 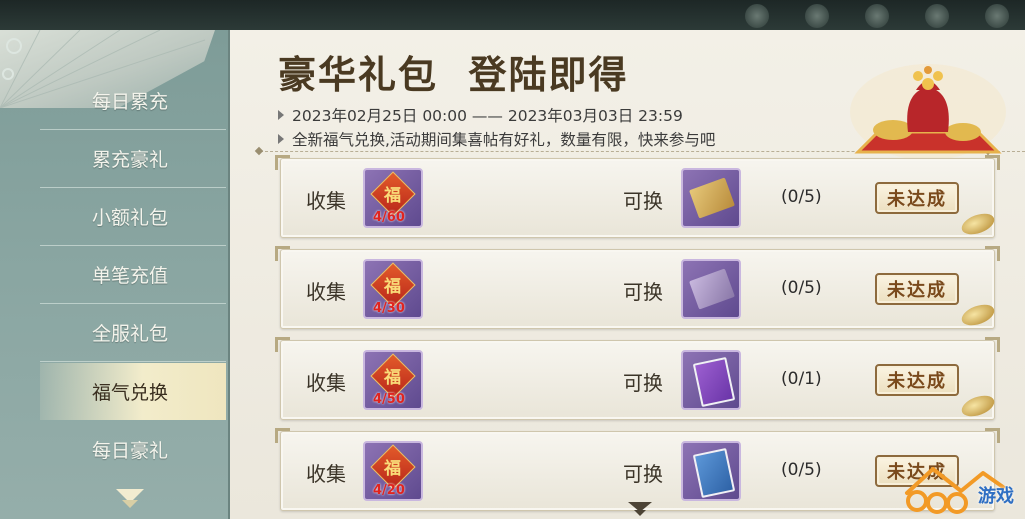 I want to click on divider, so click(x=133, y=361).